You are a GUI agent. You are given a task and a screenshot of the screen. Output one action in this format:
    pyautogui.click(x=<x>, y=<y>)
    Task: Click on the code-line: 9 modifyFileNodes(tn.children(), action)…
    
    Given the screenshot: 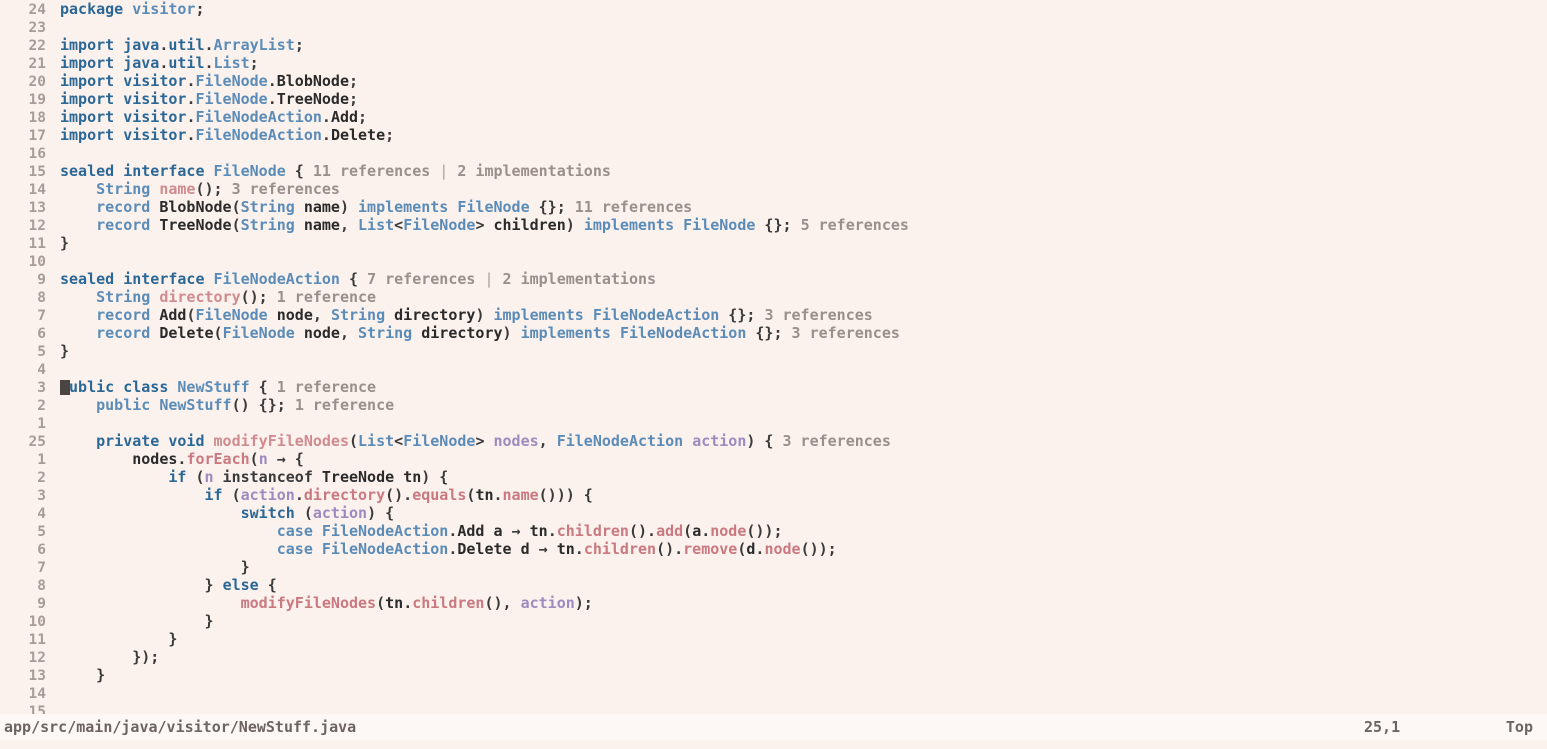 What is the action you would take?
    pyautogui.click(x=773, y=603)
    